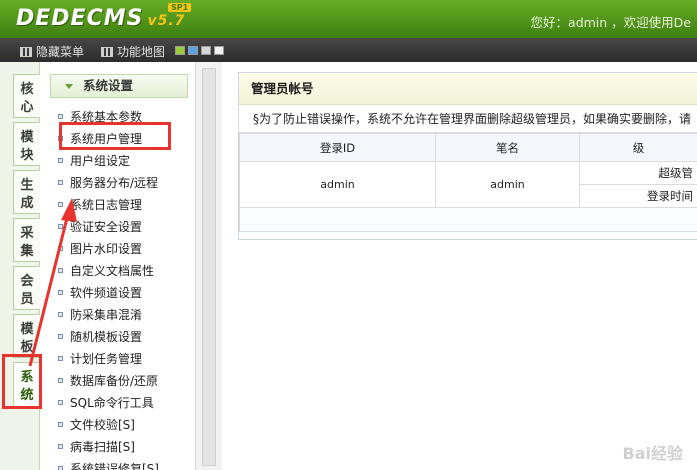 The width and height of the screenshot is (697, 470). Describe the element at coordinates (49, 288) in the screenshot. I see `arrow-shaft` at that location.